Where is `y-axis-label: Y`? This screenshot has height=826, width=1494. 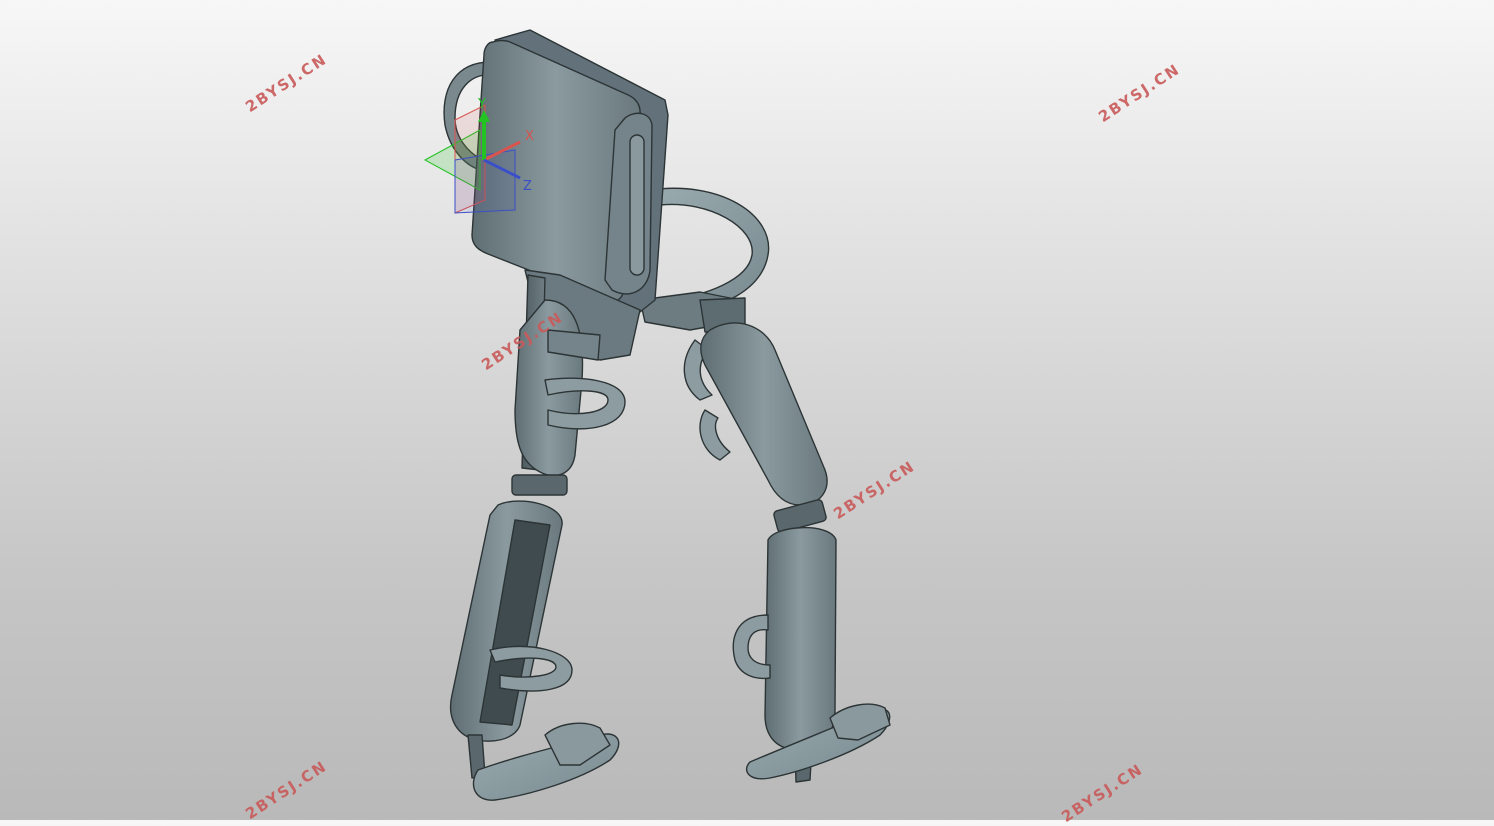 y-axis-label: Y is located at coordinates (481, 104).